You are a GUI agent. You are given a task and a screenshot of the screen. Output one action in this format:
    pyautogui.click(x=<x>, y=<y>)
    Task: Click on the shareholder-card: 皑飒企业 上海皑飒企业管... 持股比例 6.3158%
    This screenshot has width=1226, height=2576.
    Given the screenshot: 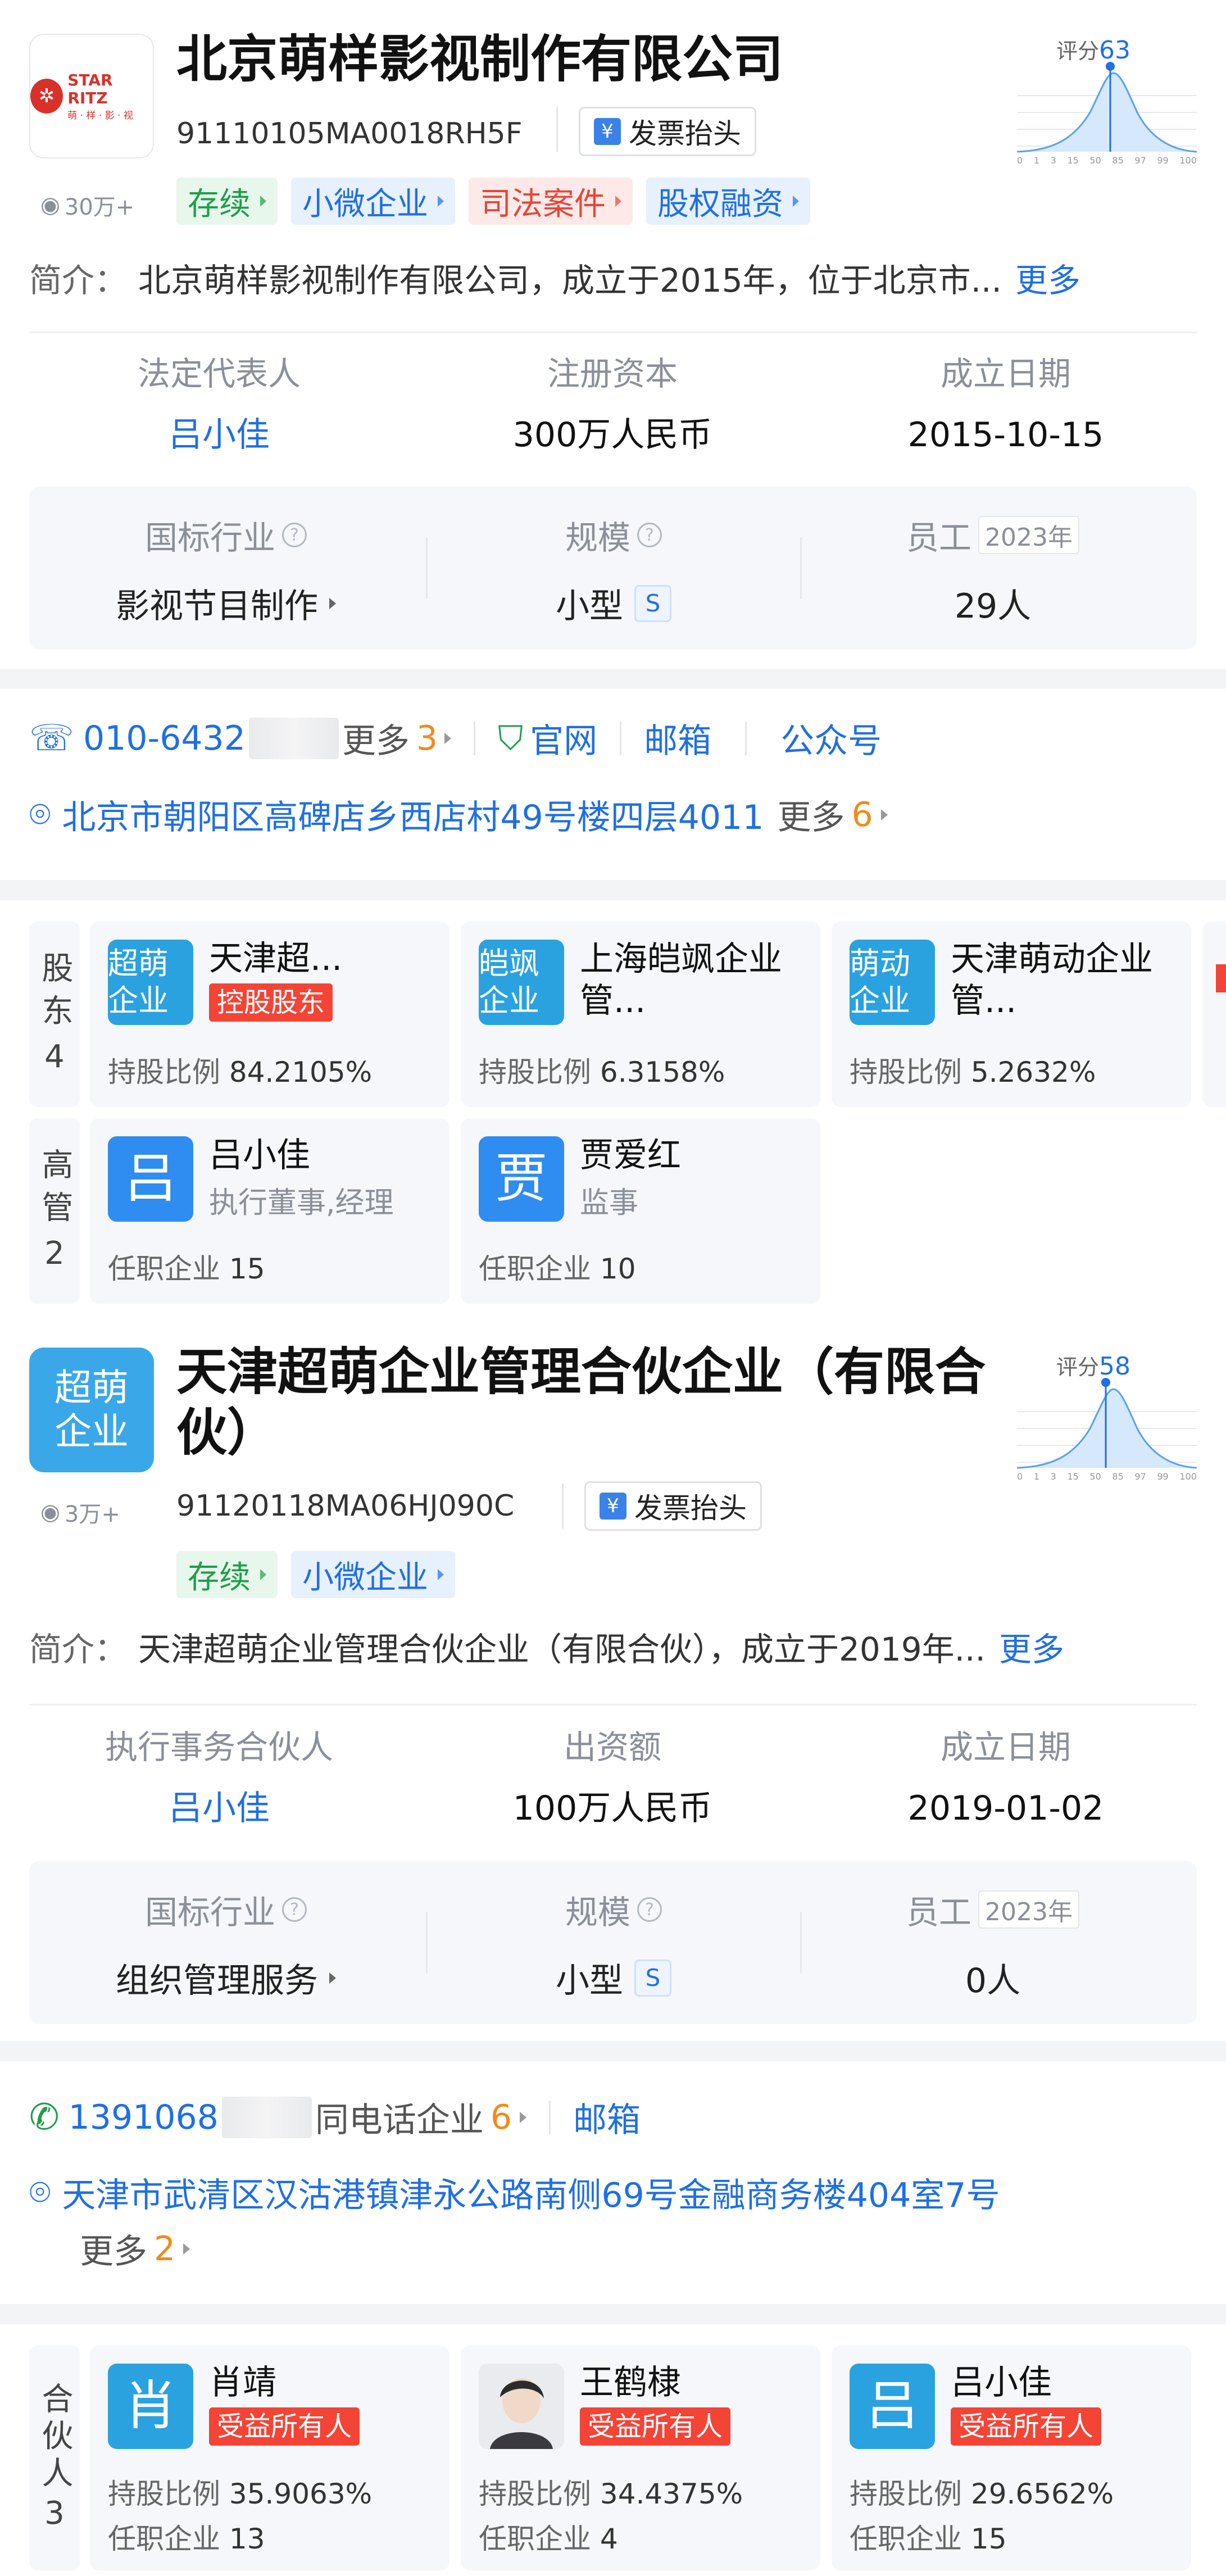 What is the action you would take?
    pyautogui.click(x=640, y=1014)
    